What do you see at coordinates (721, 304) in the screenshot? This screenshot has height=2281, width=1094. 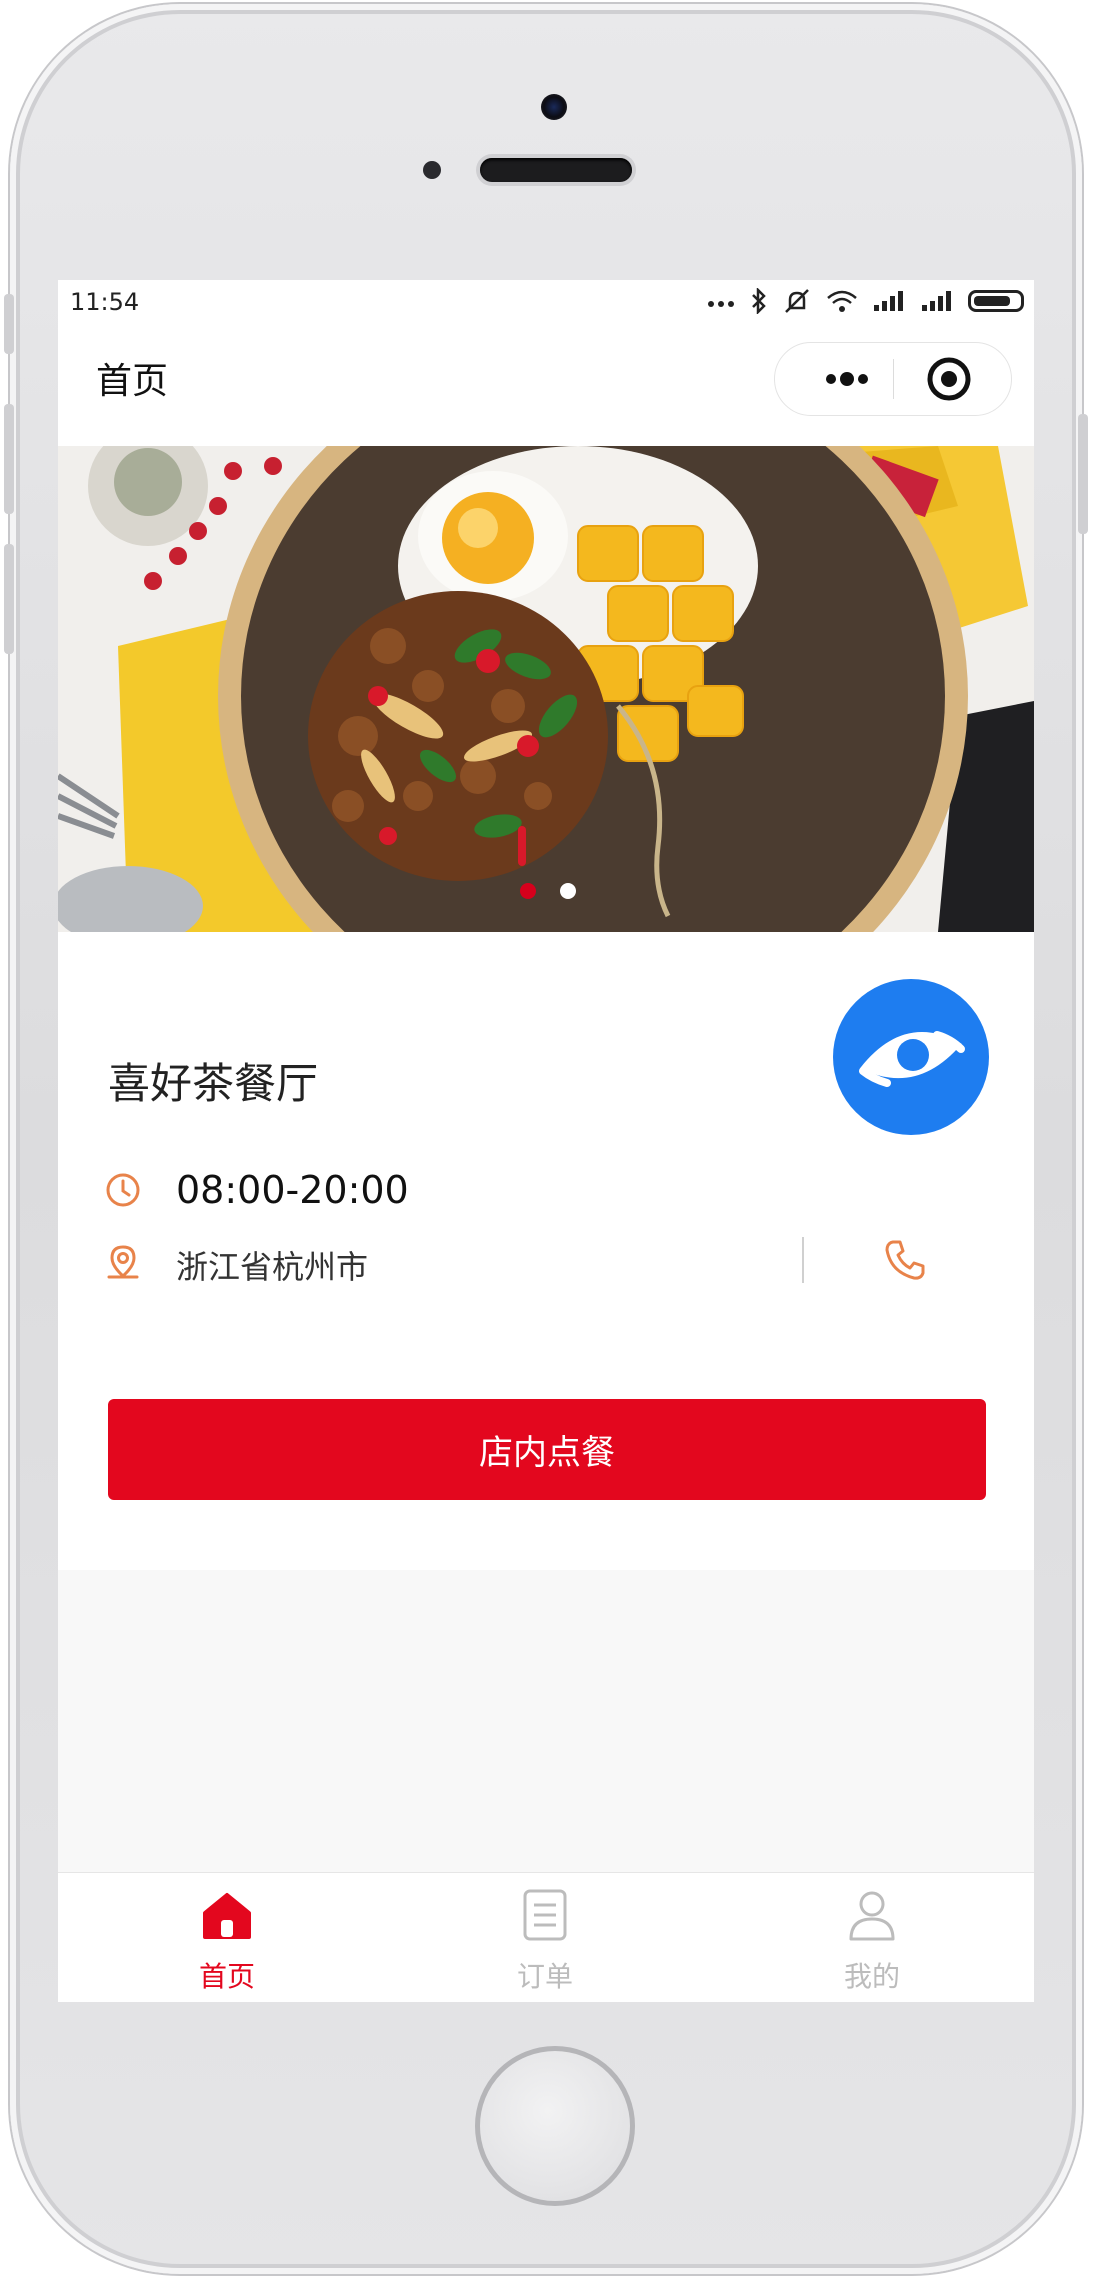 I see `more-dots-icon` at bounding box center [721, 304].